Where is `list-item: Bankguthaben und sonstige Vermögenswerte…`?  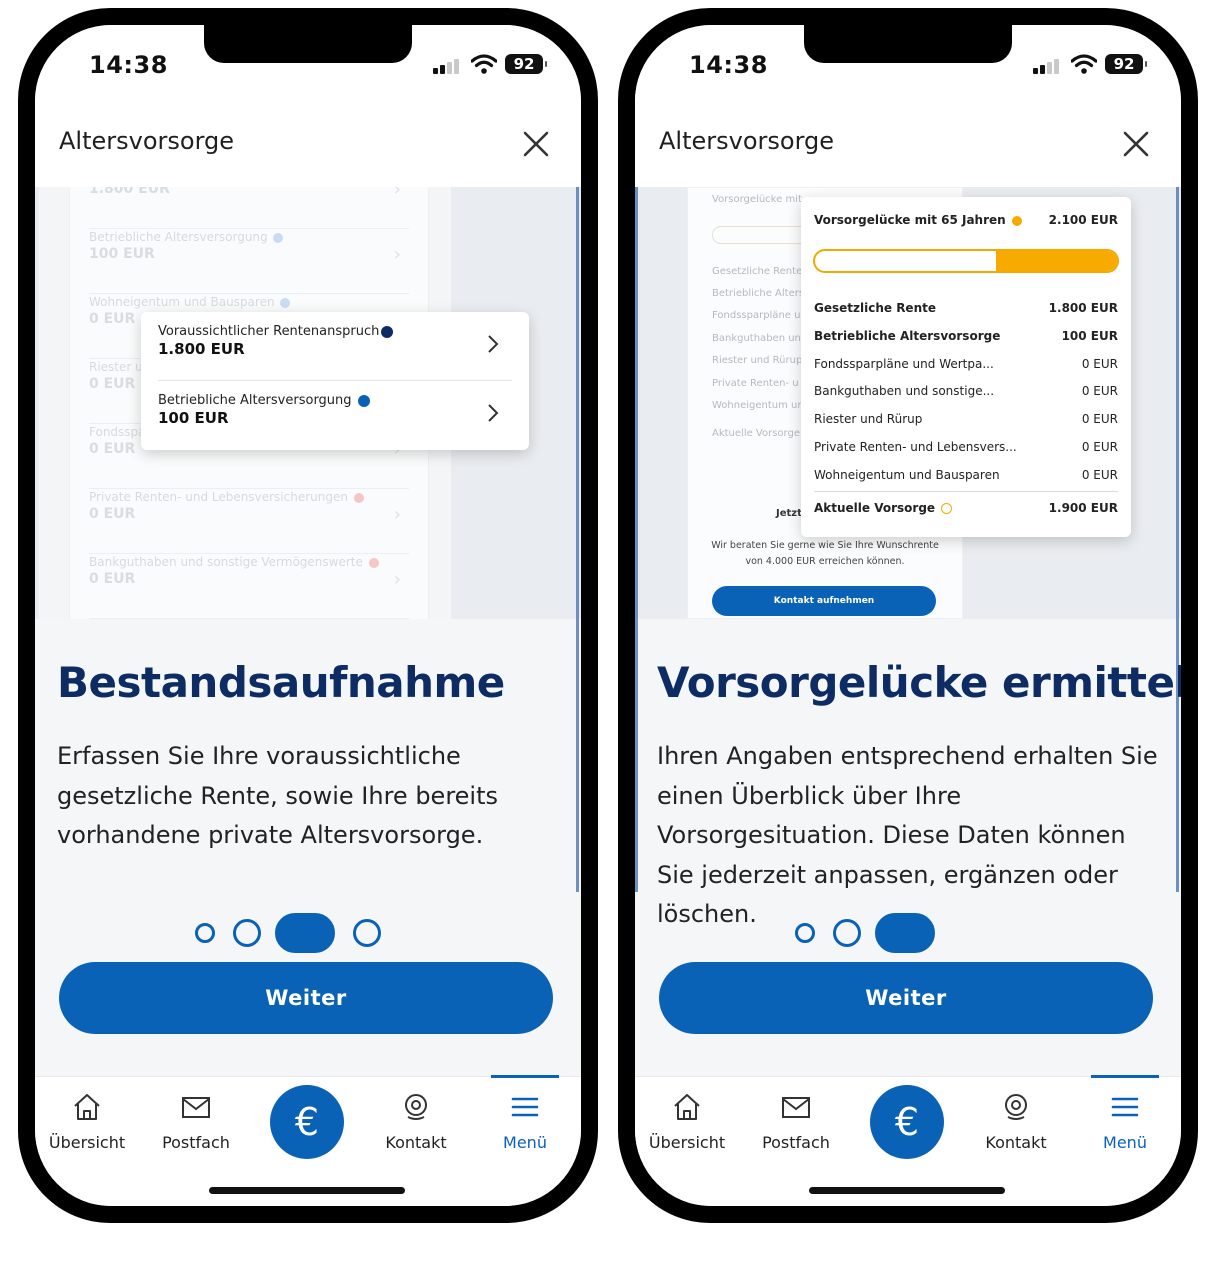
list-item: Bankguthaben und sonstige Vermögenswerte… is located at coordinates (249, 587).